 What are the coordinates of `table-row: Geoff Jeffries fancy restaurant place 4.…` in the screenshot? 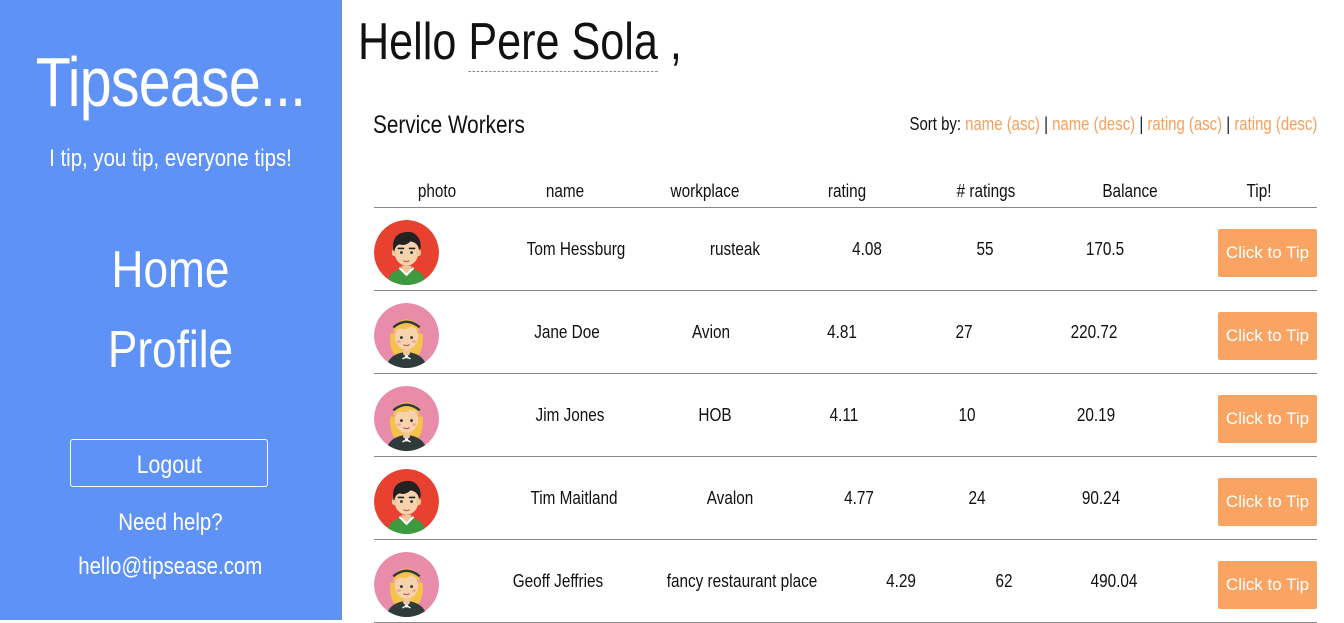 It's located at (845, 581).